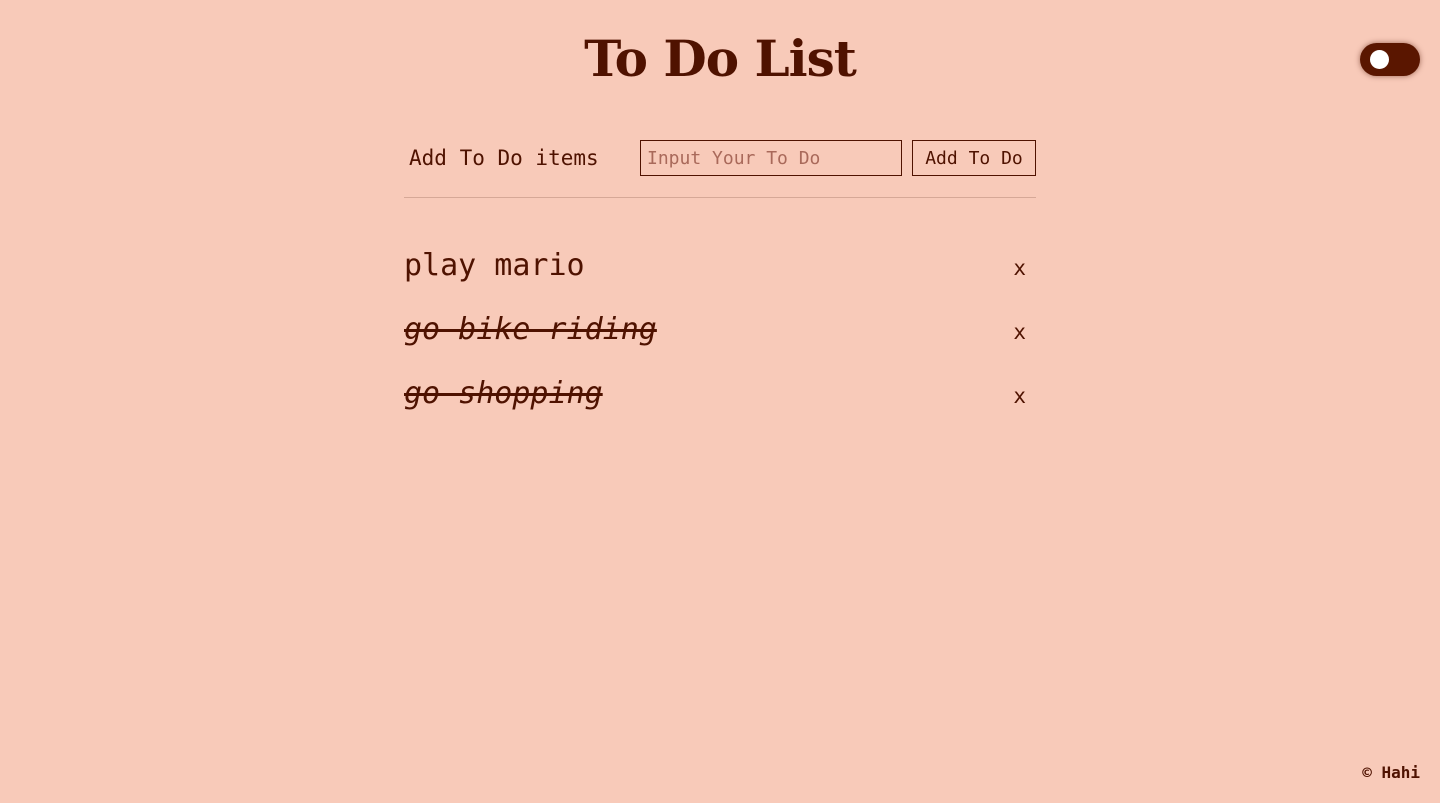 This screenshot has width=1440, height=803. Describe the element at coordinates (720, 394) in the screenshot. I see `todo-item: go shopping x` at that location.